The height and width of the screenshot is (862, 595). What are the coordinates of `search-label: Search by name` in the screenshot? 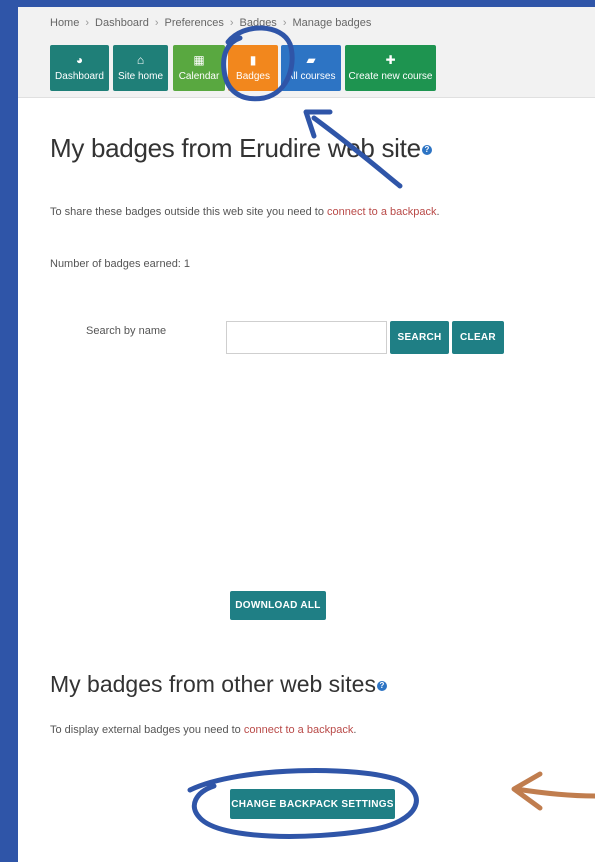 It's located at (126, 331).